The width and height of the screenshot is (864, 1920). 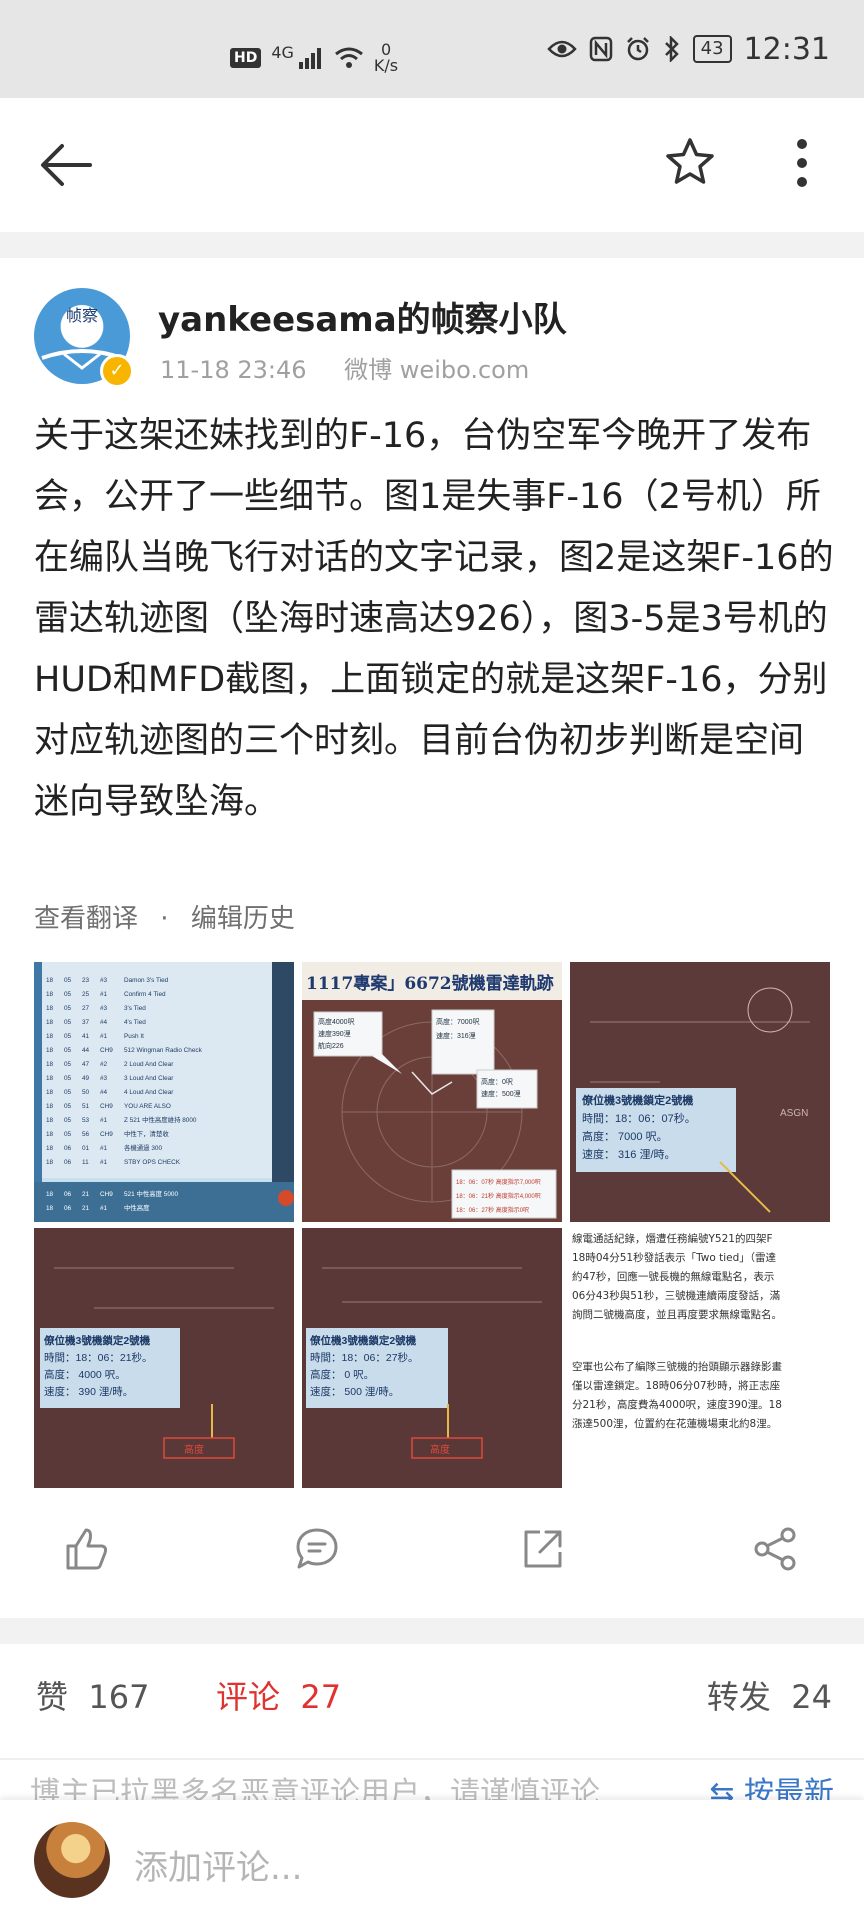 I want to click on status-bar: HD 4G 0 K/s 43 12:31, so click(x=432, y=49).